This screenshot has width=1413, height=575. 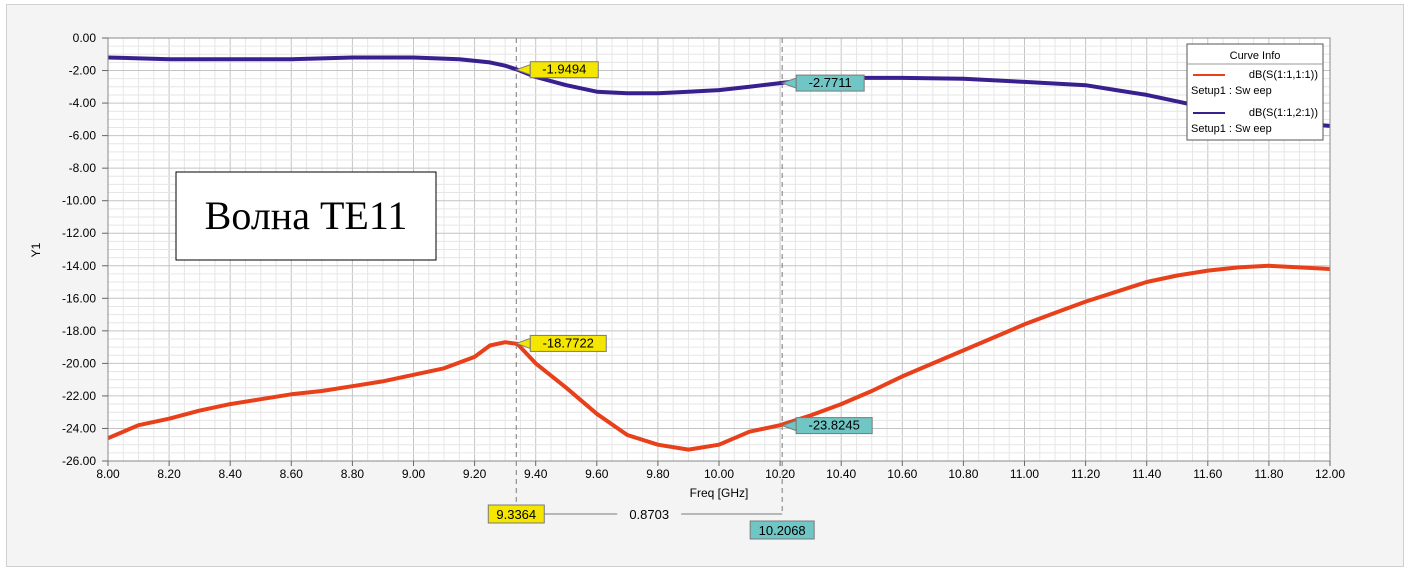 What do you see at coordinates (79, 363) in the screenshot?
I see `y-tick-label: -20.00` at bounding box center [79, 363].